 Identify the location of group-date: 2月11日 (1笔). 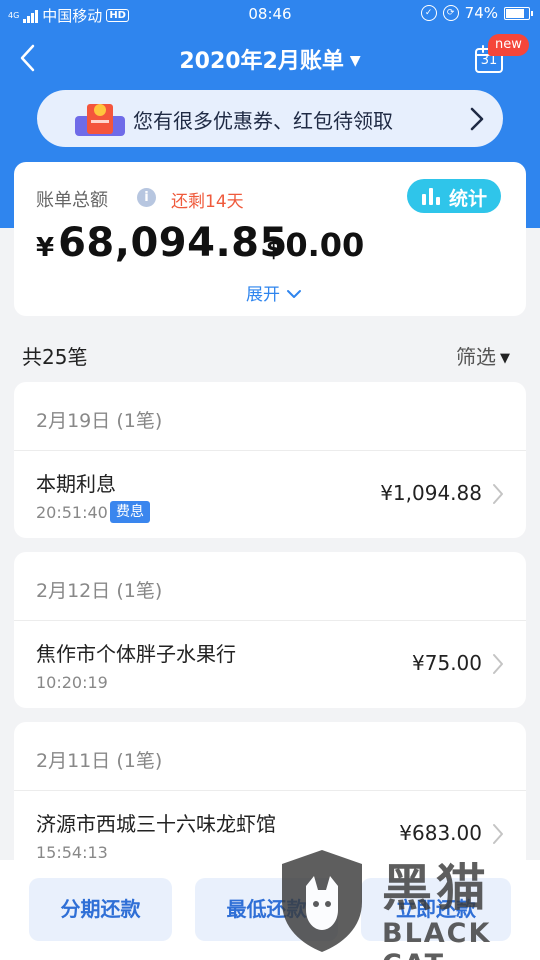
(99, 759).